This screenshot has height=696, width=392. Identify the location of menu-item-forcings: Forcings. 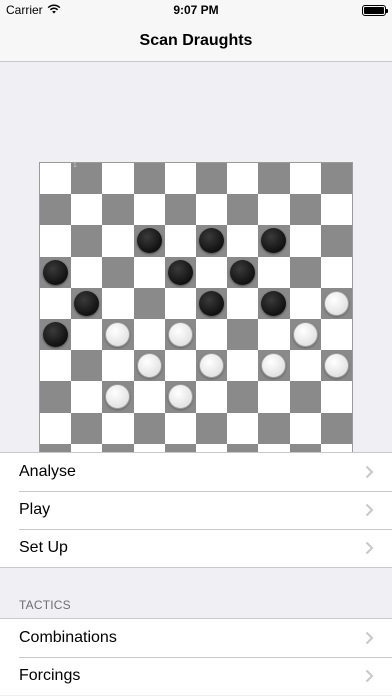
(196, 676).